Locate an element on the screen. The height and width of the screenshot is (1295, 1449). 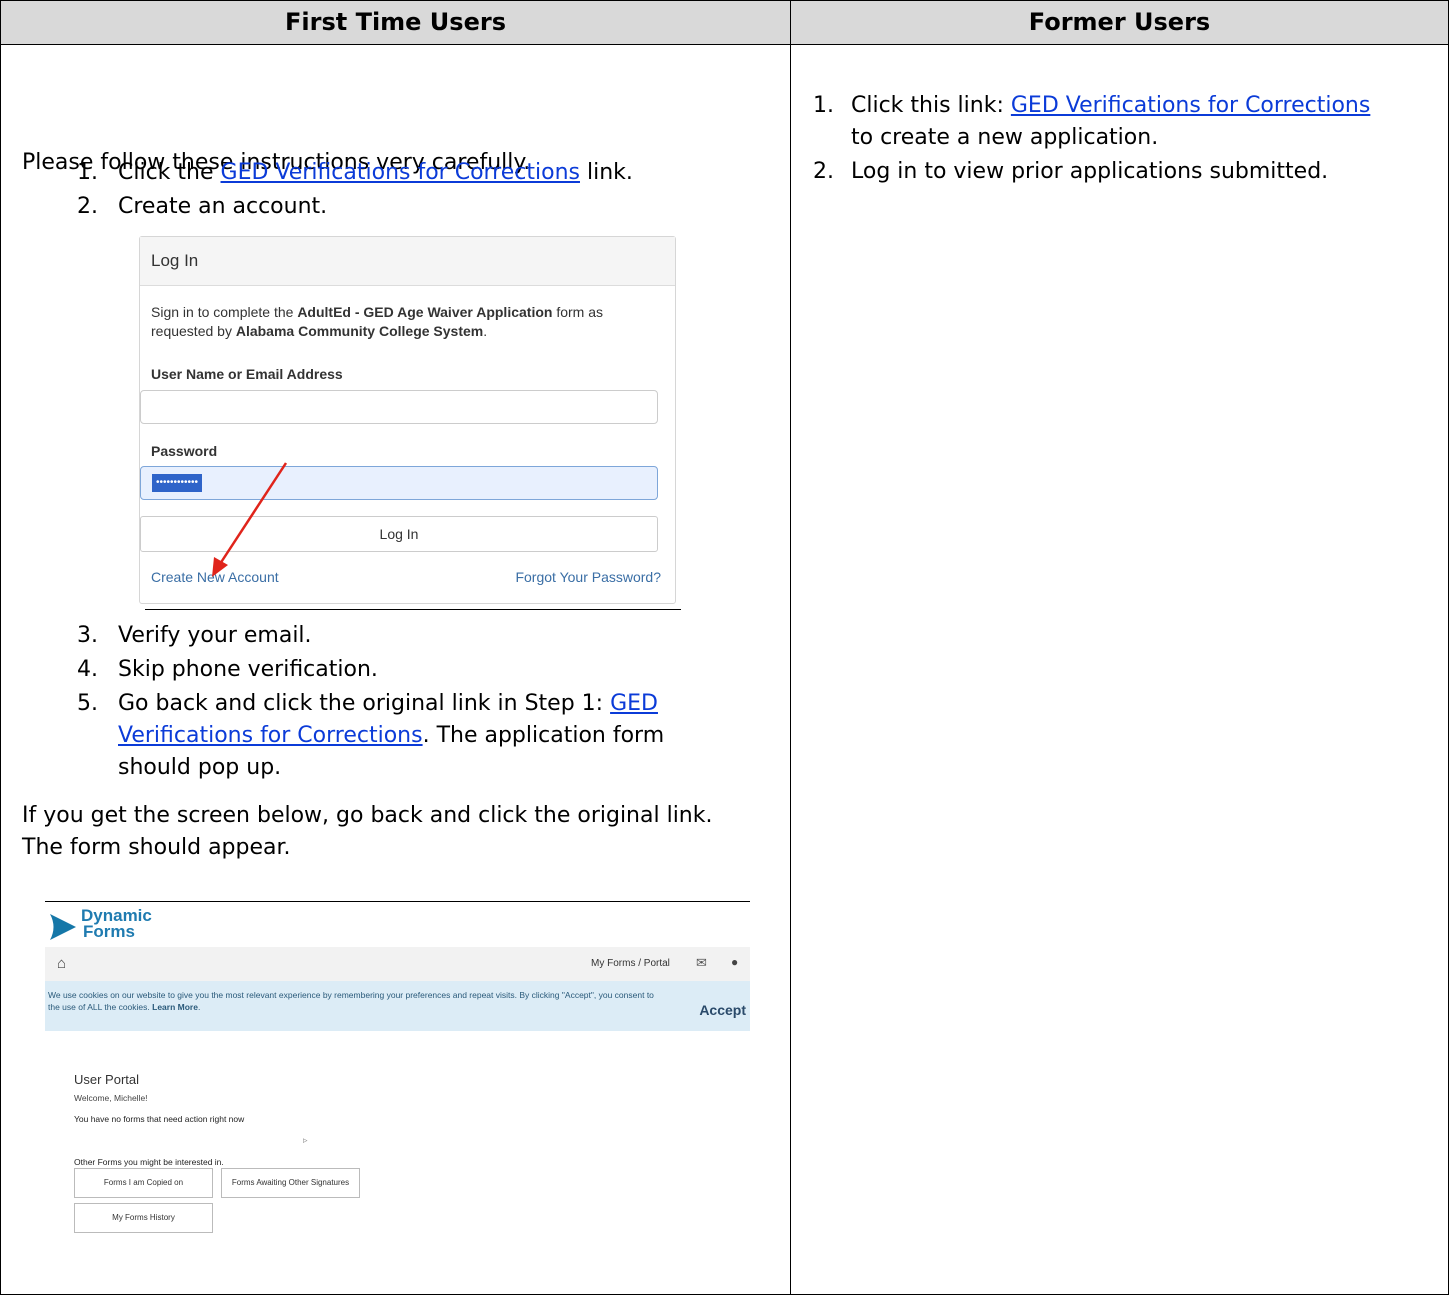
portal-top-line is located at coordinates (397, 901).